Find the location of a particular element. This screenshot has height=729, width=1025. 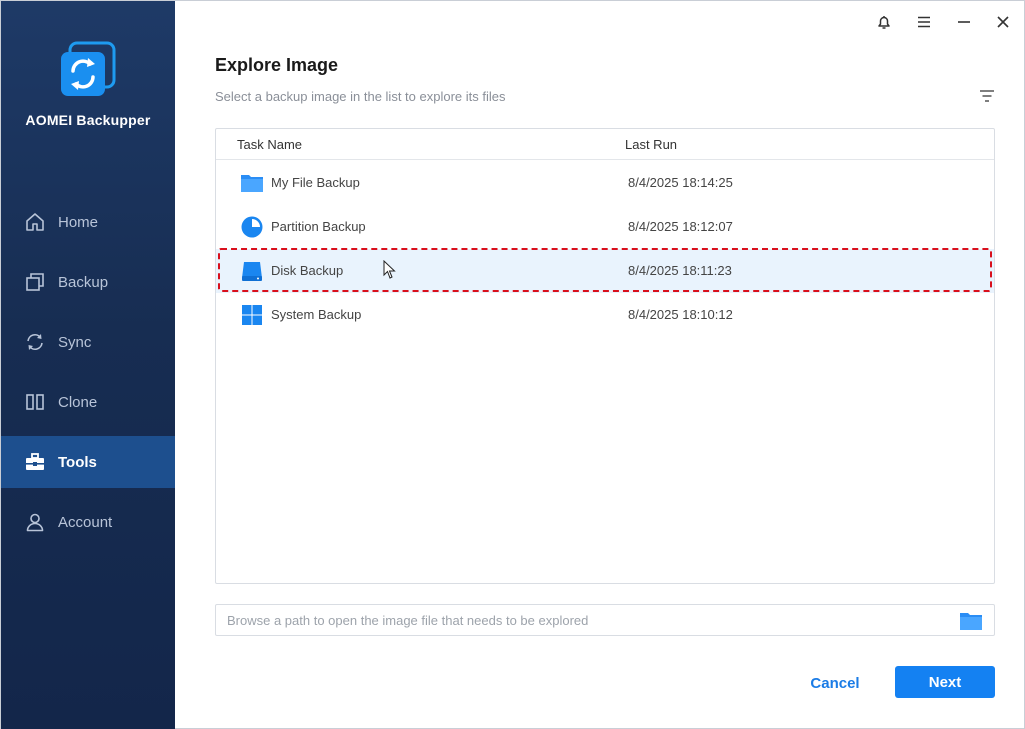

aomei-logo-icon is located at coordinates (88, 71).